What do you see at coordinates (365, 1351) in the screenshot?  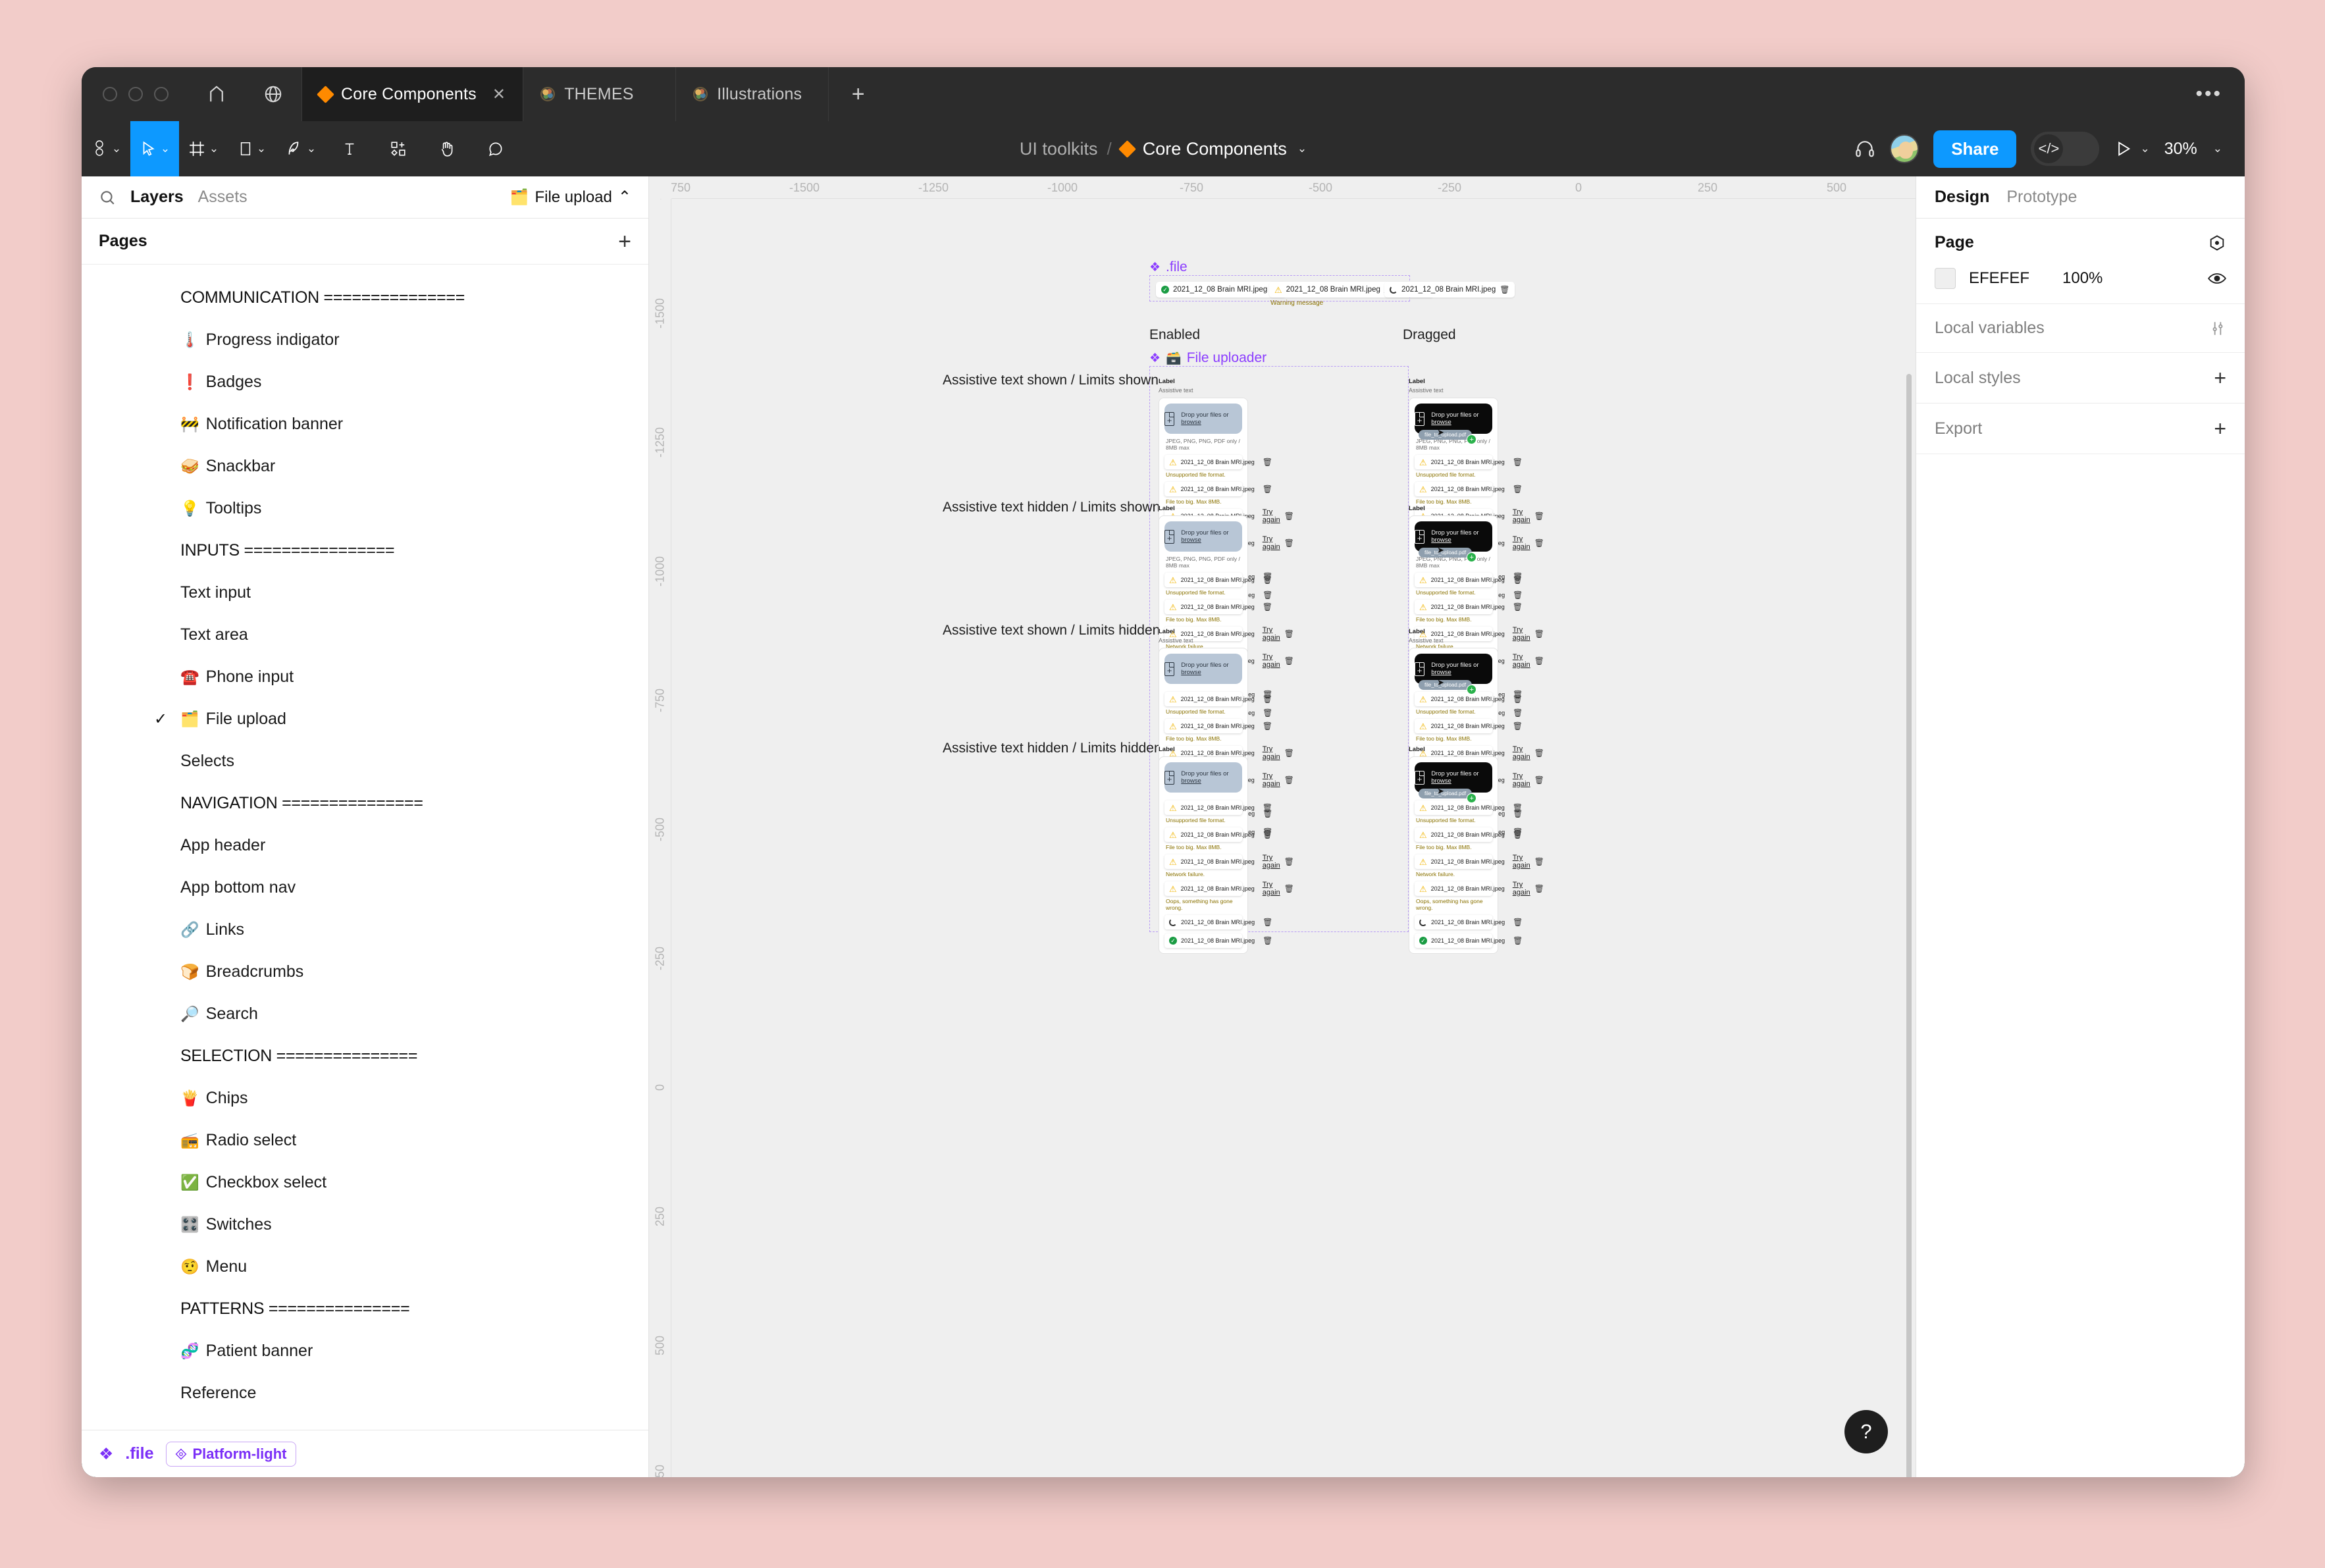 I see `page-item: 🧬 Patient banner` at bounding box center [365, 1351].